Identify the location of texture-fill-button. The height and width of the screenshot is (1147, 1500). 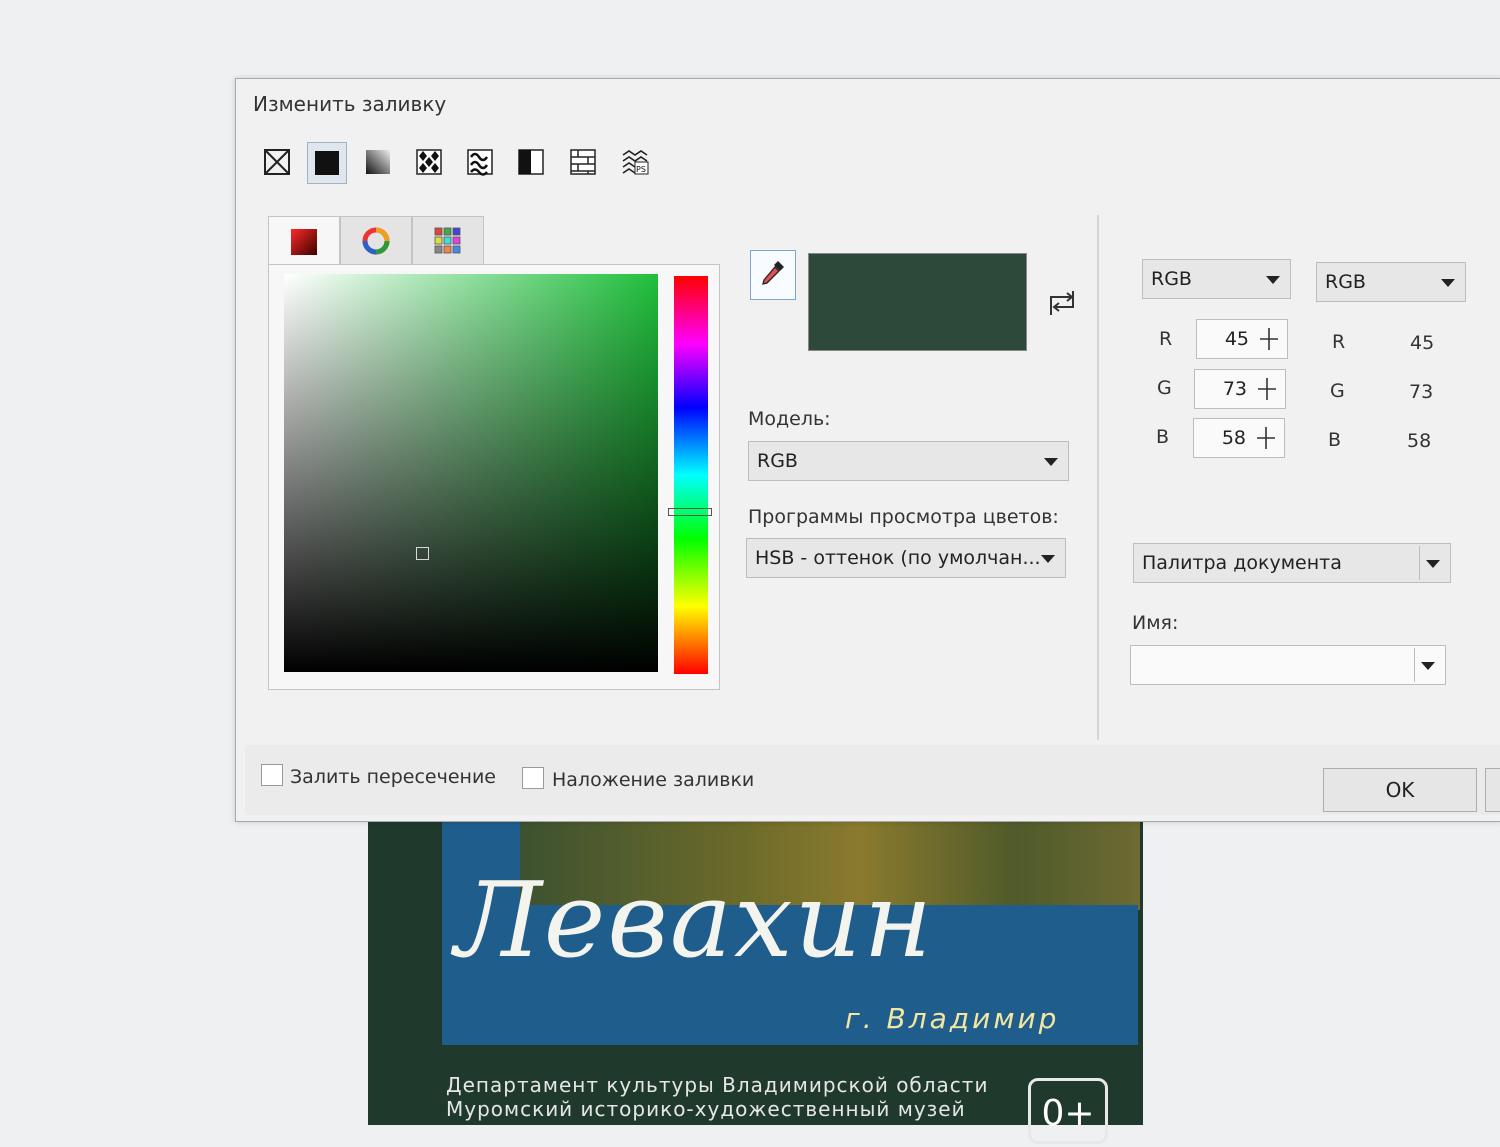
(583, 162).